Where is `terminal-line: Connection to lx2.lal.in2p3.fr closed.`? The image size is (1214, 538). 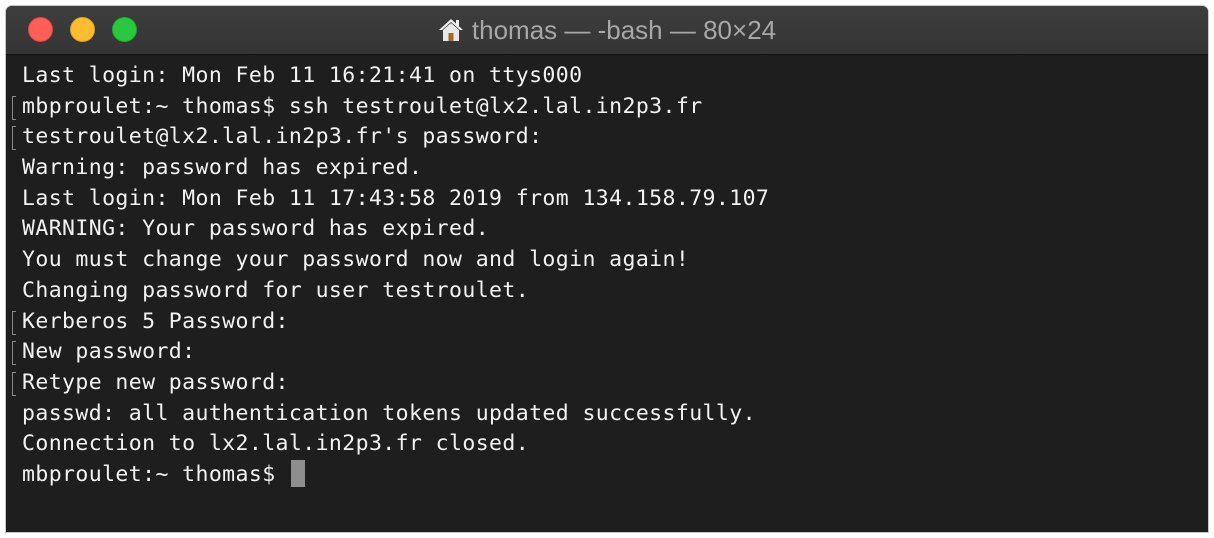 terminal-line: Connection to lx2.lal.in2p3.fr closed. is located at coordinates (610, 444).